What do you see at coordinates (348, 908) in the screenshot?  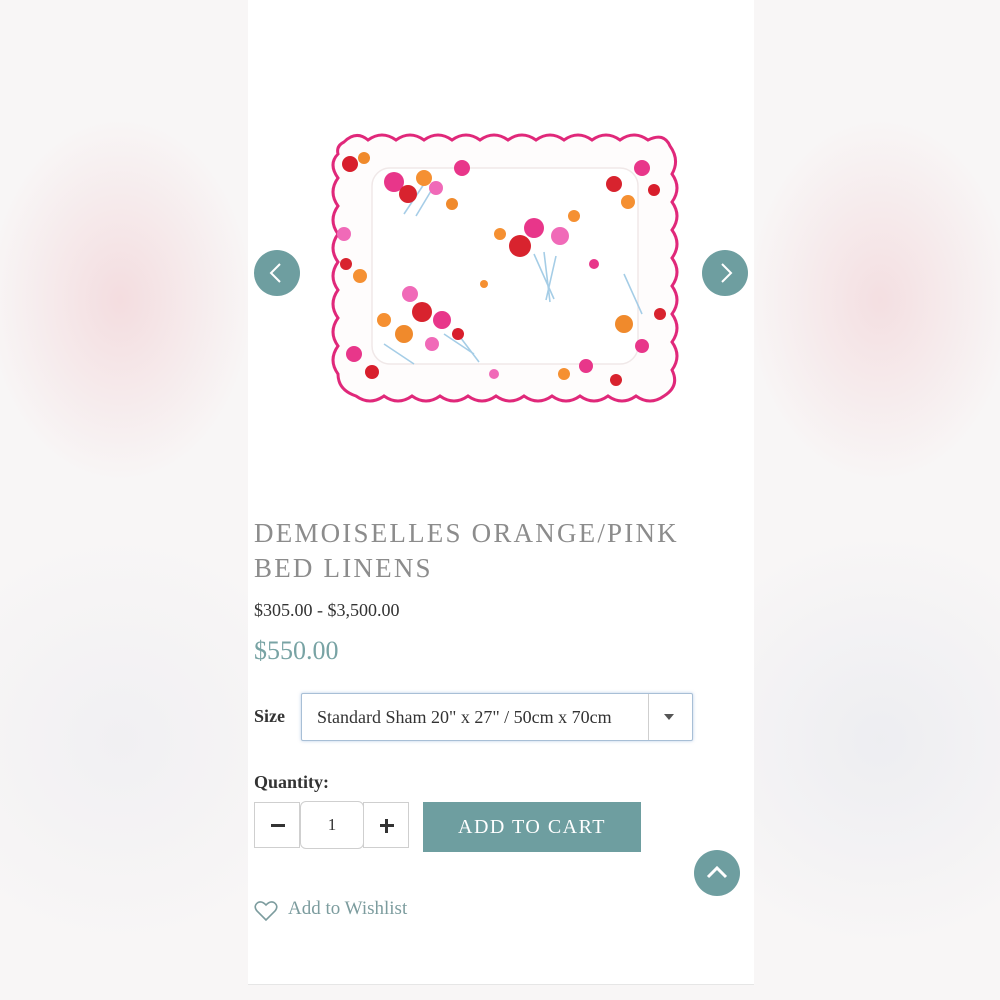 I see `wishlist-label: Add to Wishlist` at bounding box center [348, 908].